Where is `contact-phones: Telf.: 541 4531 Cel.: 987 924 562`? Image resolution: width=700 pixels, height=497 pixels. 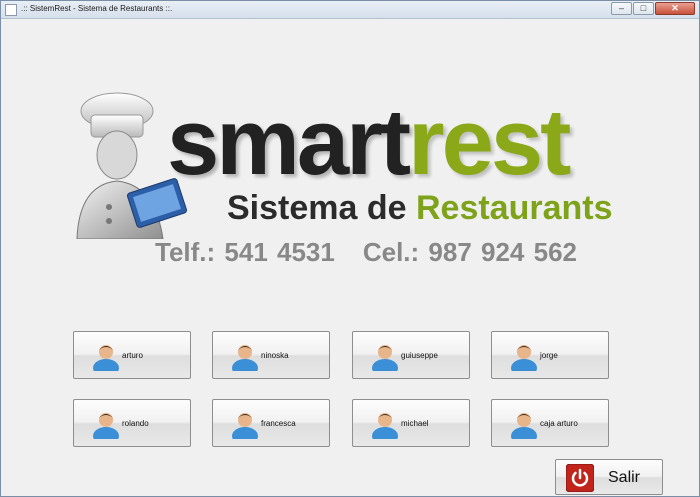 contact-phones: Telf.: 541 4531 Cel.: 987 924 562 is located at coordinates (366, 252).